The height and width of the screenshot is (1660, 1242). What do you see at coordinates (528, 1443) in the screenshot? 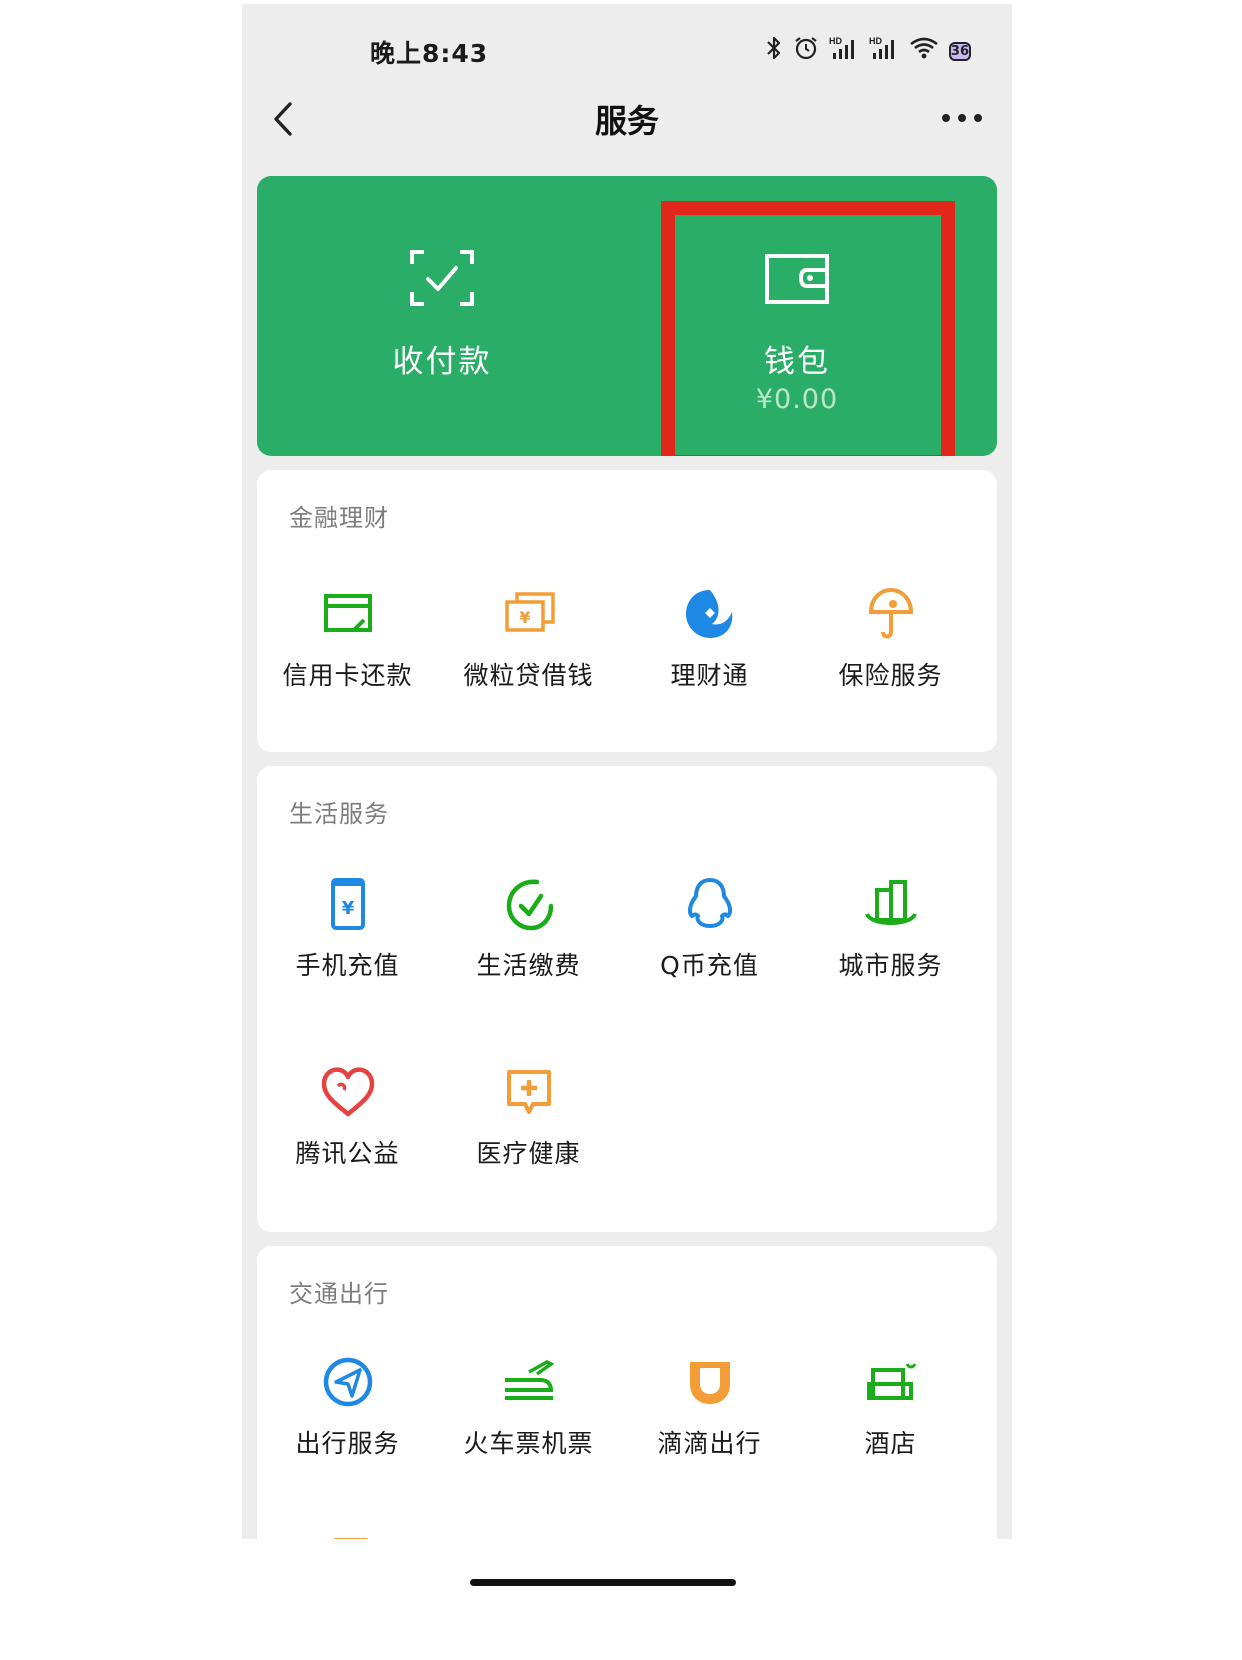
I see `item-label: 火车票机票` at bounding box center [528, 1443].